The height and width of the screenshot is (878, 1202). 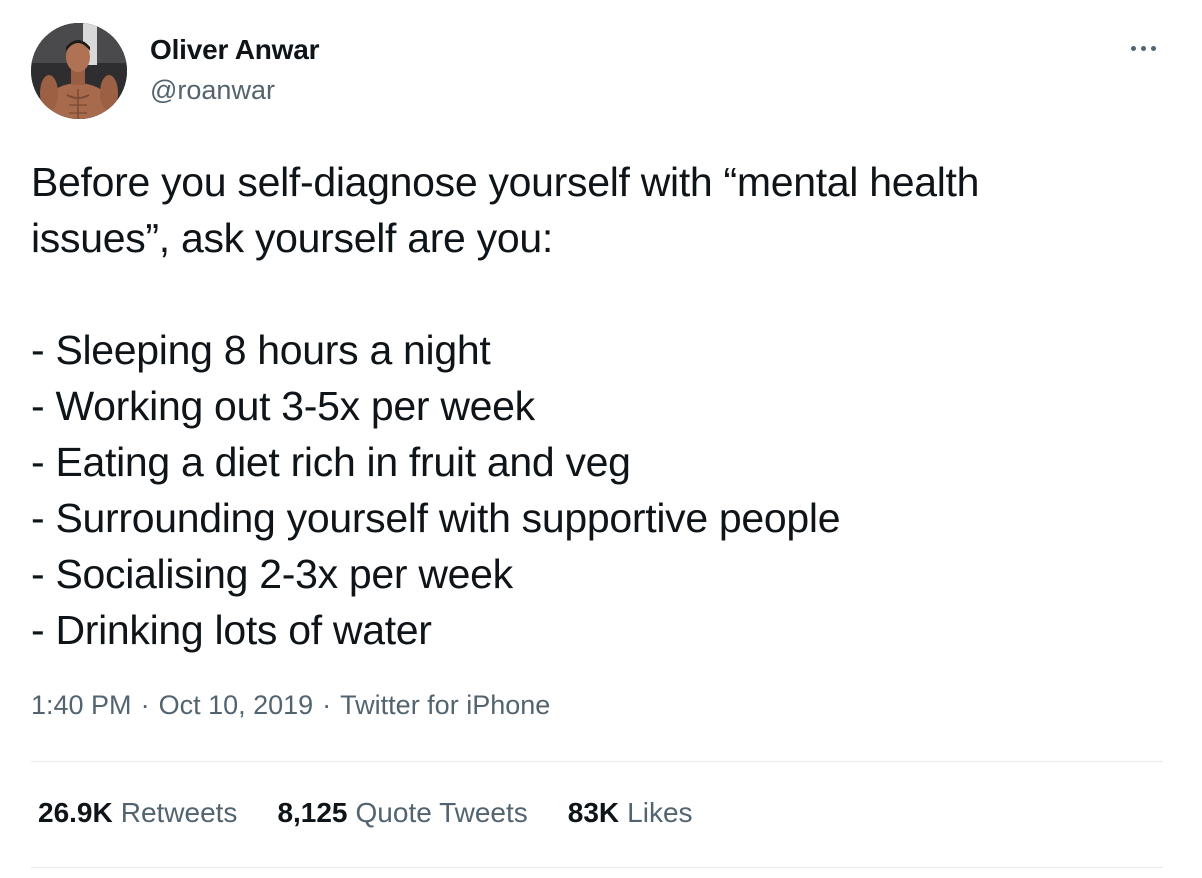 What do you see at coordinates (593, 812) in the screenshot?
I see `likes-count: 83K` at bounding box center [593, 812].